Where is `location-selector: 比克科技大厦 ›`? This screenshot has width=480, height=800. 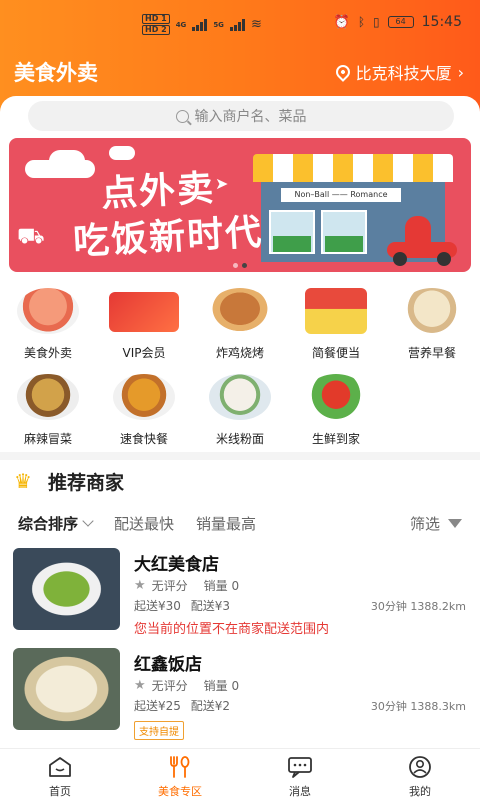 location-selector: 比克科技大厦 › is located at coordinates (398, 72).